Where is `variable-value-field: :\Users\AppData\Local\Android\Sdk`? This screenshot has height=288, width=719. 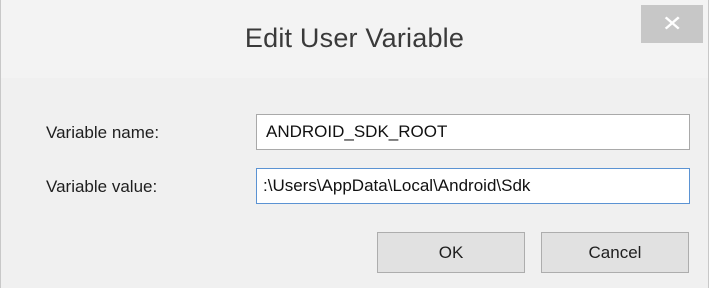
variable-value-field: :\Users\AppData\Local\Android\Sdk is located at coordinates (473, 186).